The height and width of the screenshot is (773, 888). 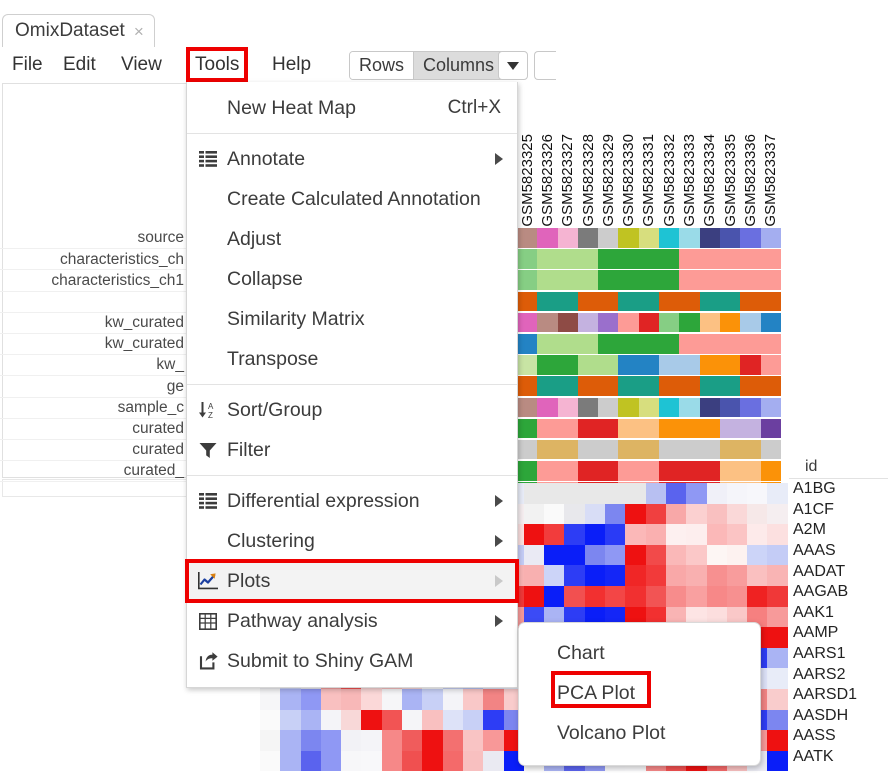 I want to click on gene-row-label: AARS1, so click(x=838, y=654).